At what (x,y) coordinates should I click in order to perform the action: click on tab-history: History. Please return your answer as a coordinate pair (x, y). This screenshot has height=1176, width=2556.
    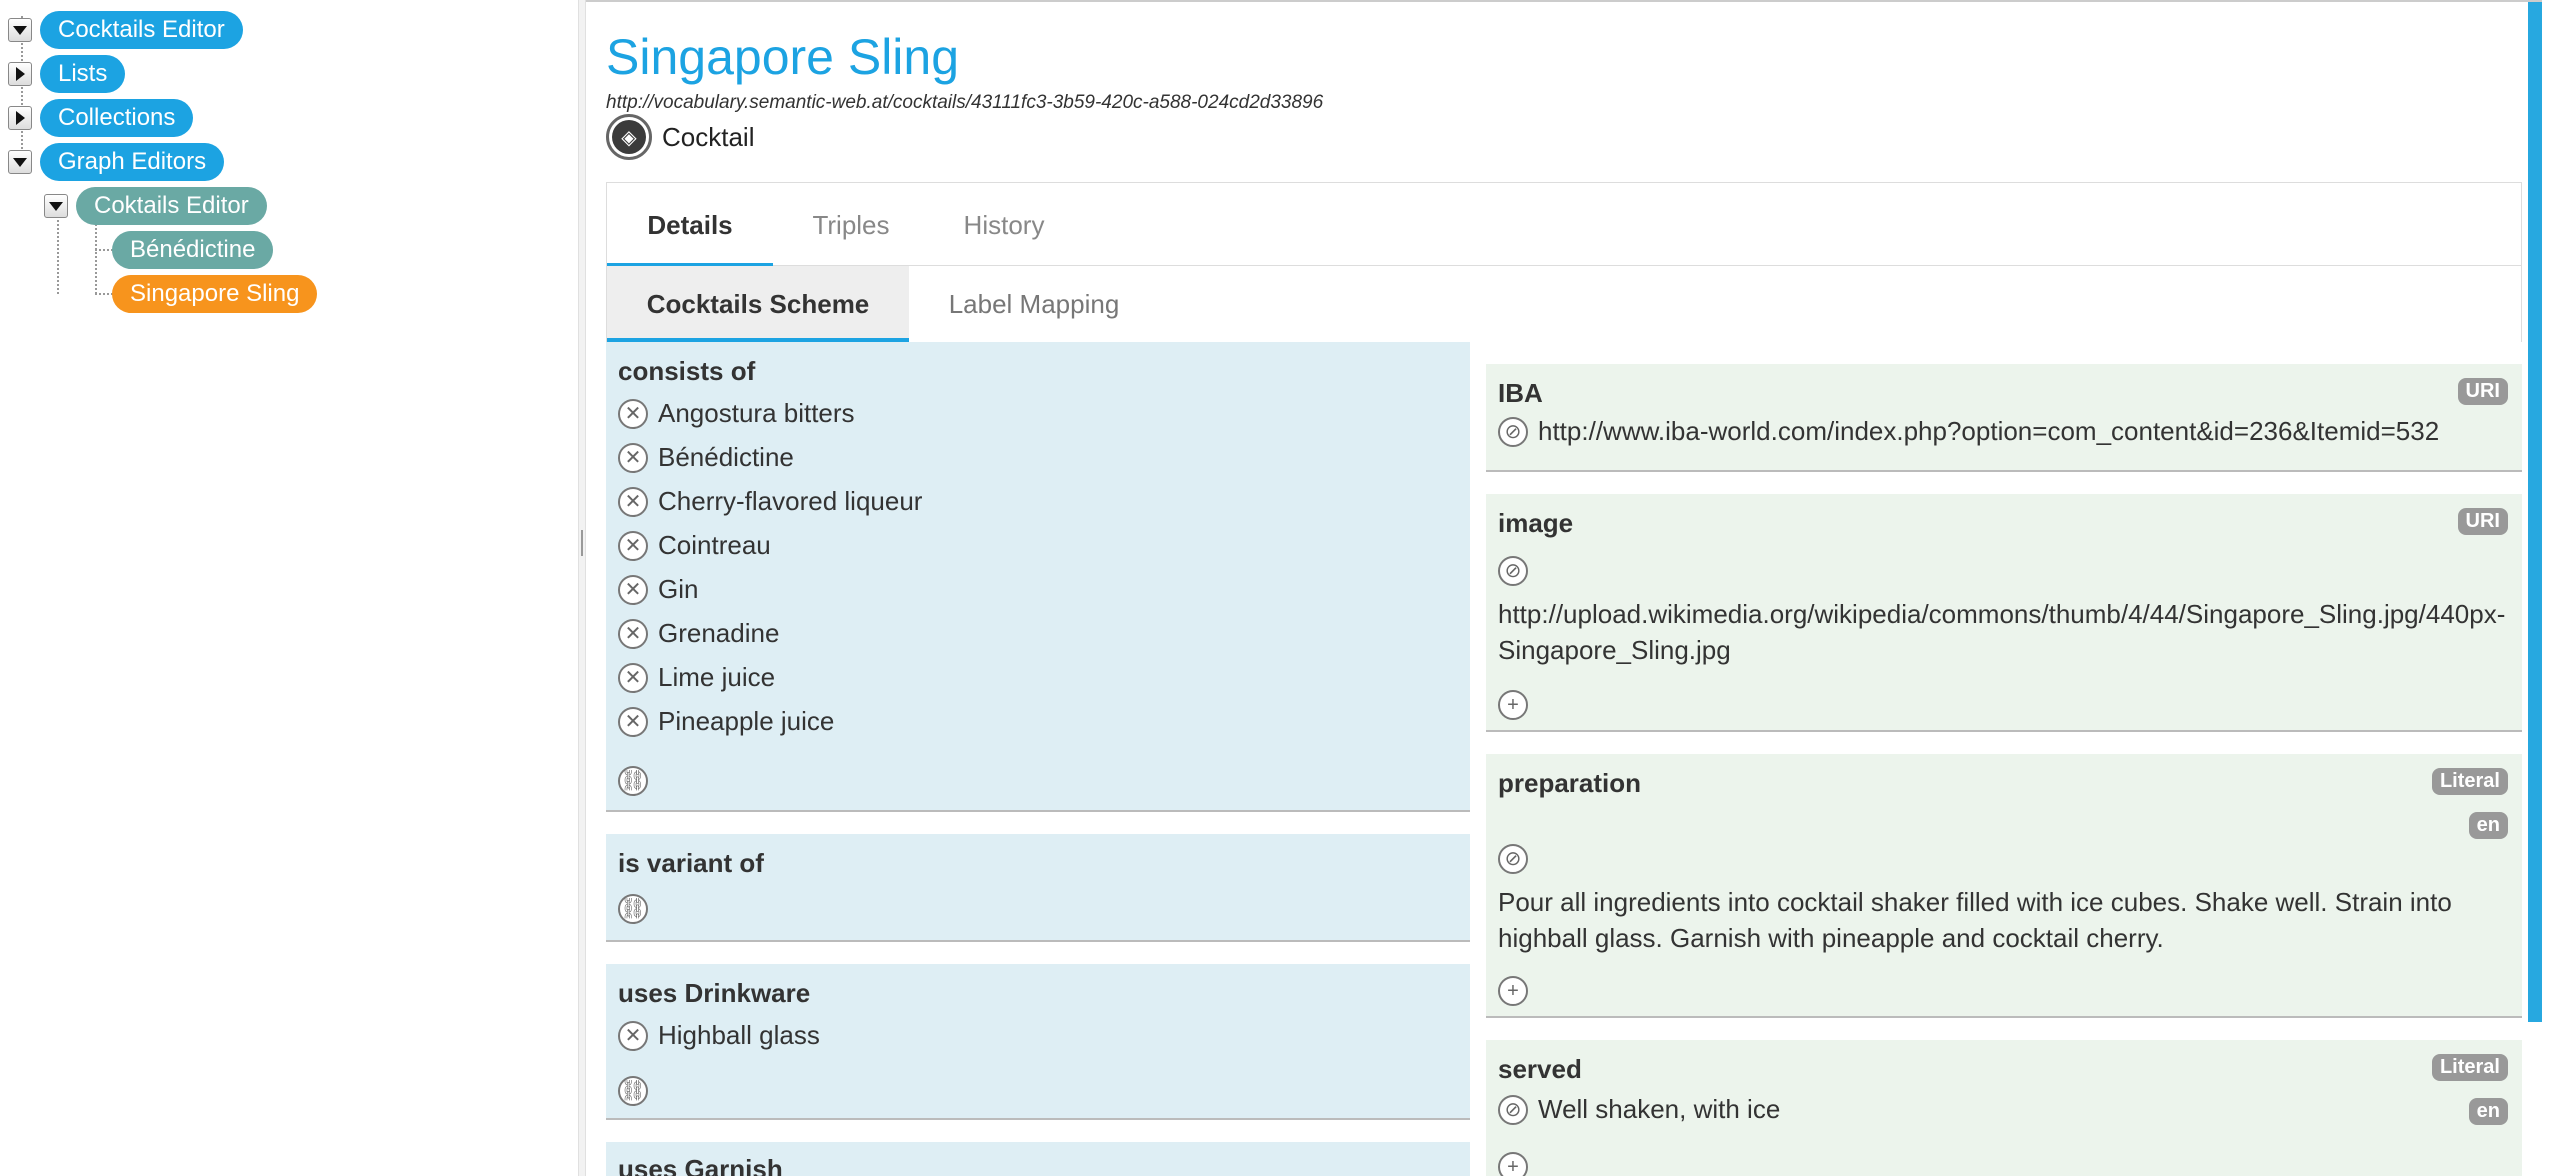
    Looking at the image, I should click on (1004, 225).